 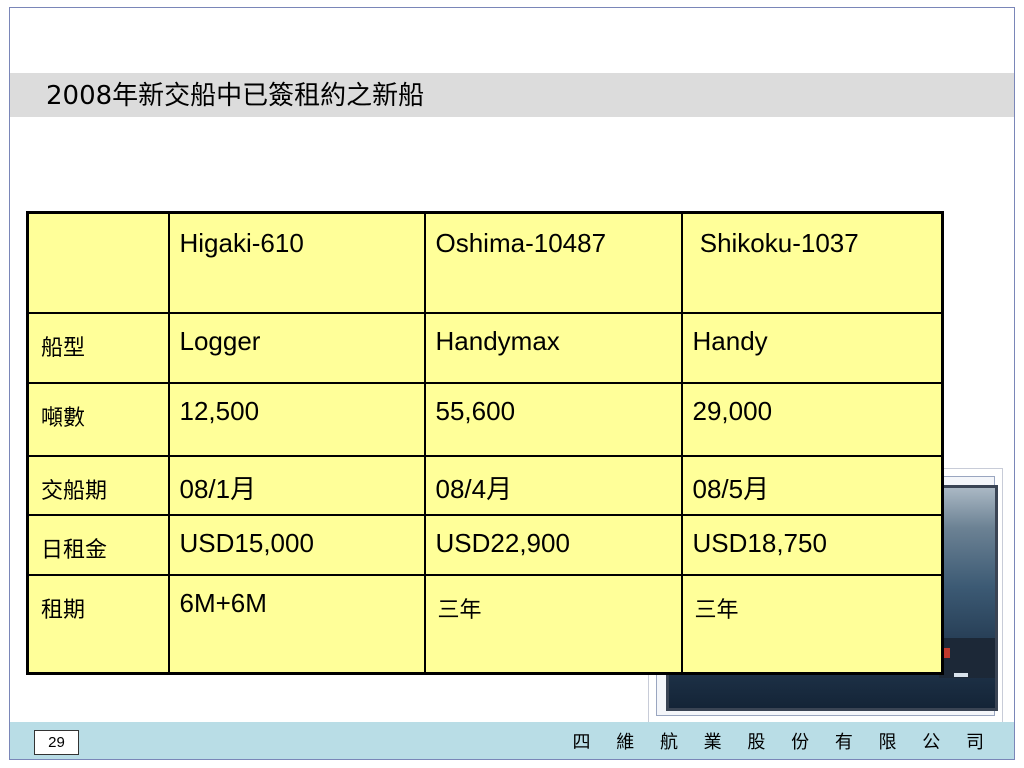 What do you see at coordinates (296, 624) in the screenshot?
I see `table-cell: 6M+6M` at bounding box center [296, 624].